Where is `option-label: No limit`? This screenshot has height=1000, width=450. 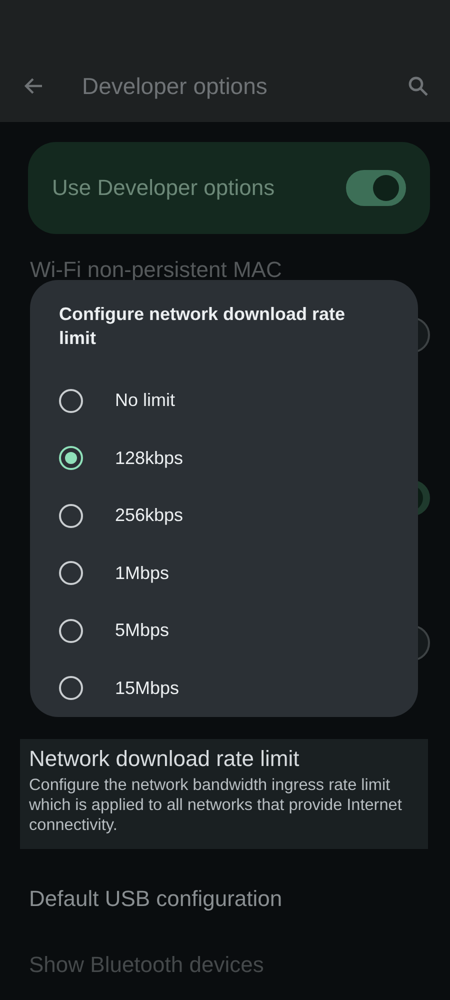
option-label: No limit is located at coordinates (145, 401).